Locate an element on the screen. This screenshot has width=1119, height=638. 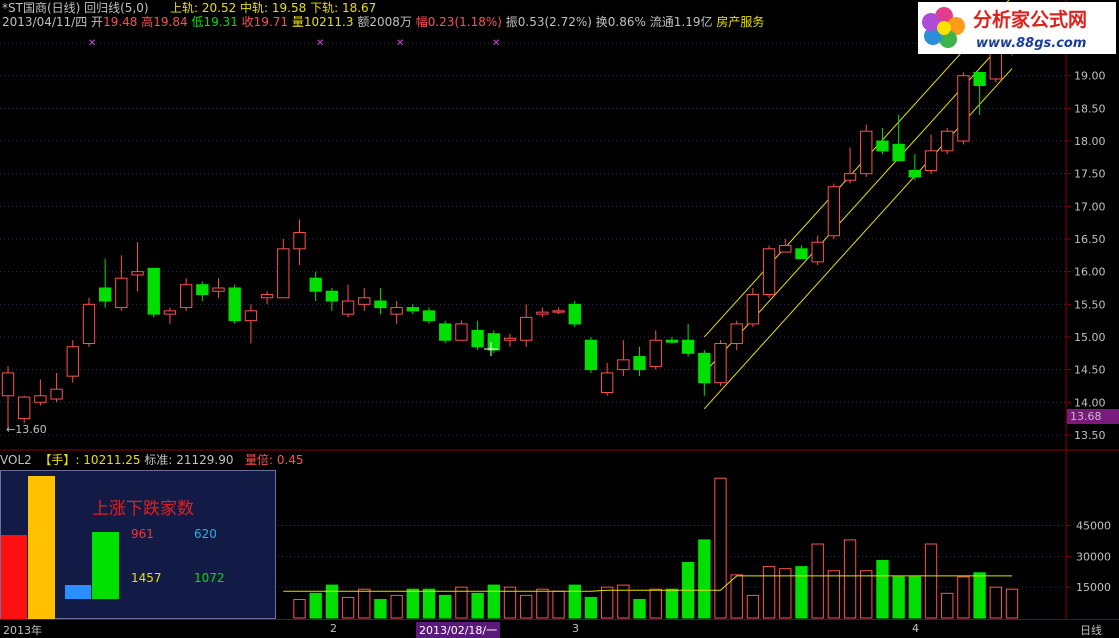
stock-title: *ST国商(日线) 回归线(5,0) is located at coordinates (75, 8).